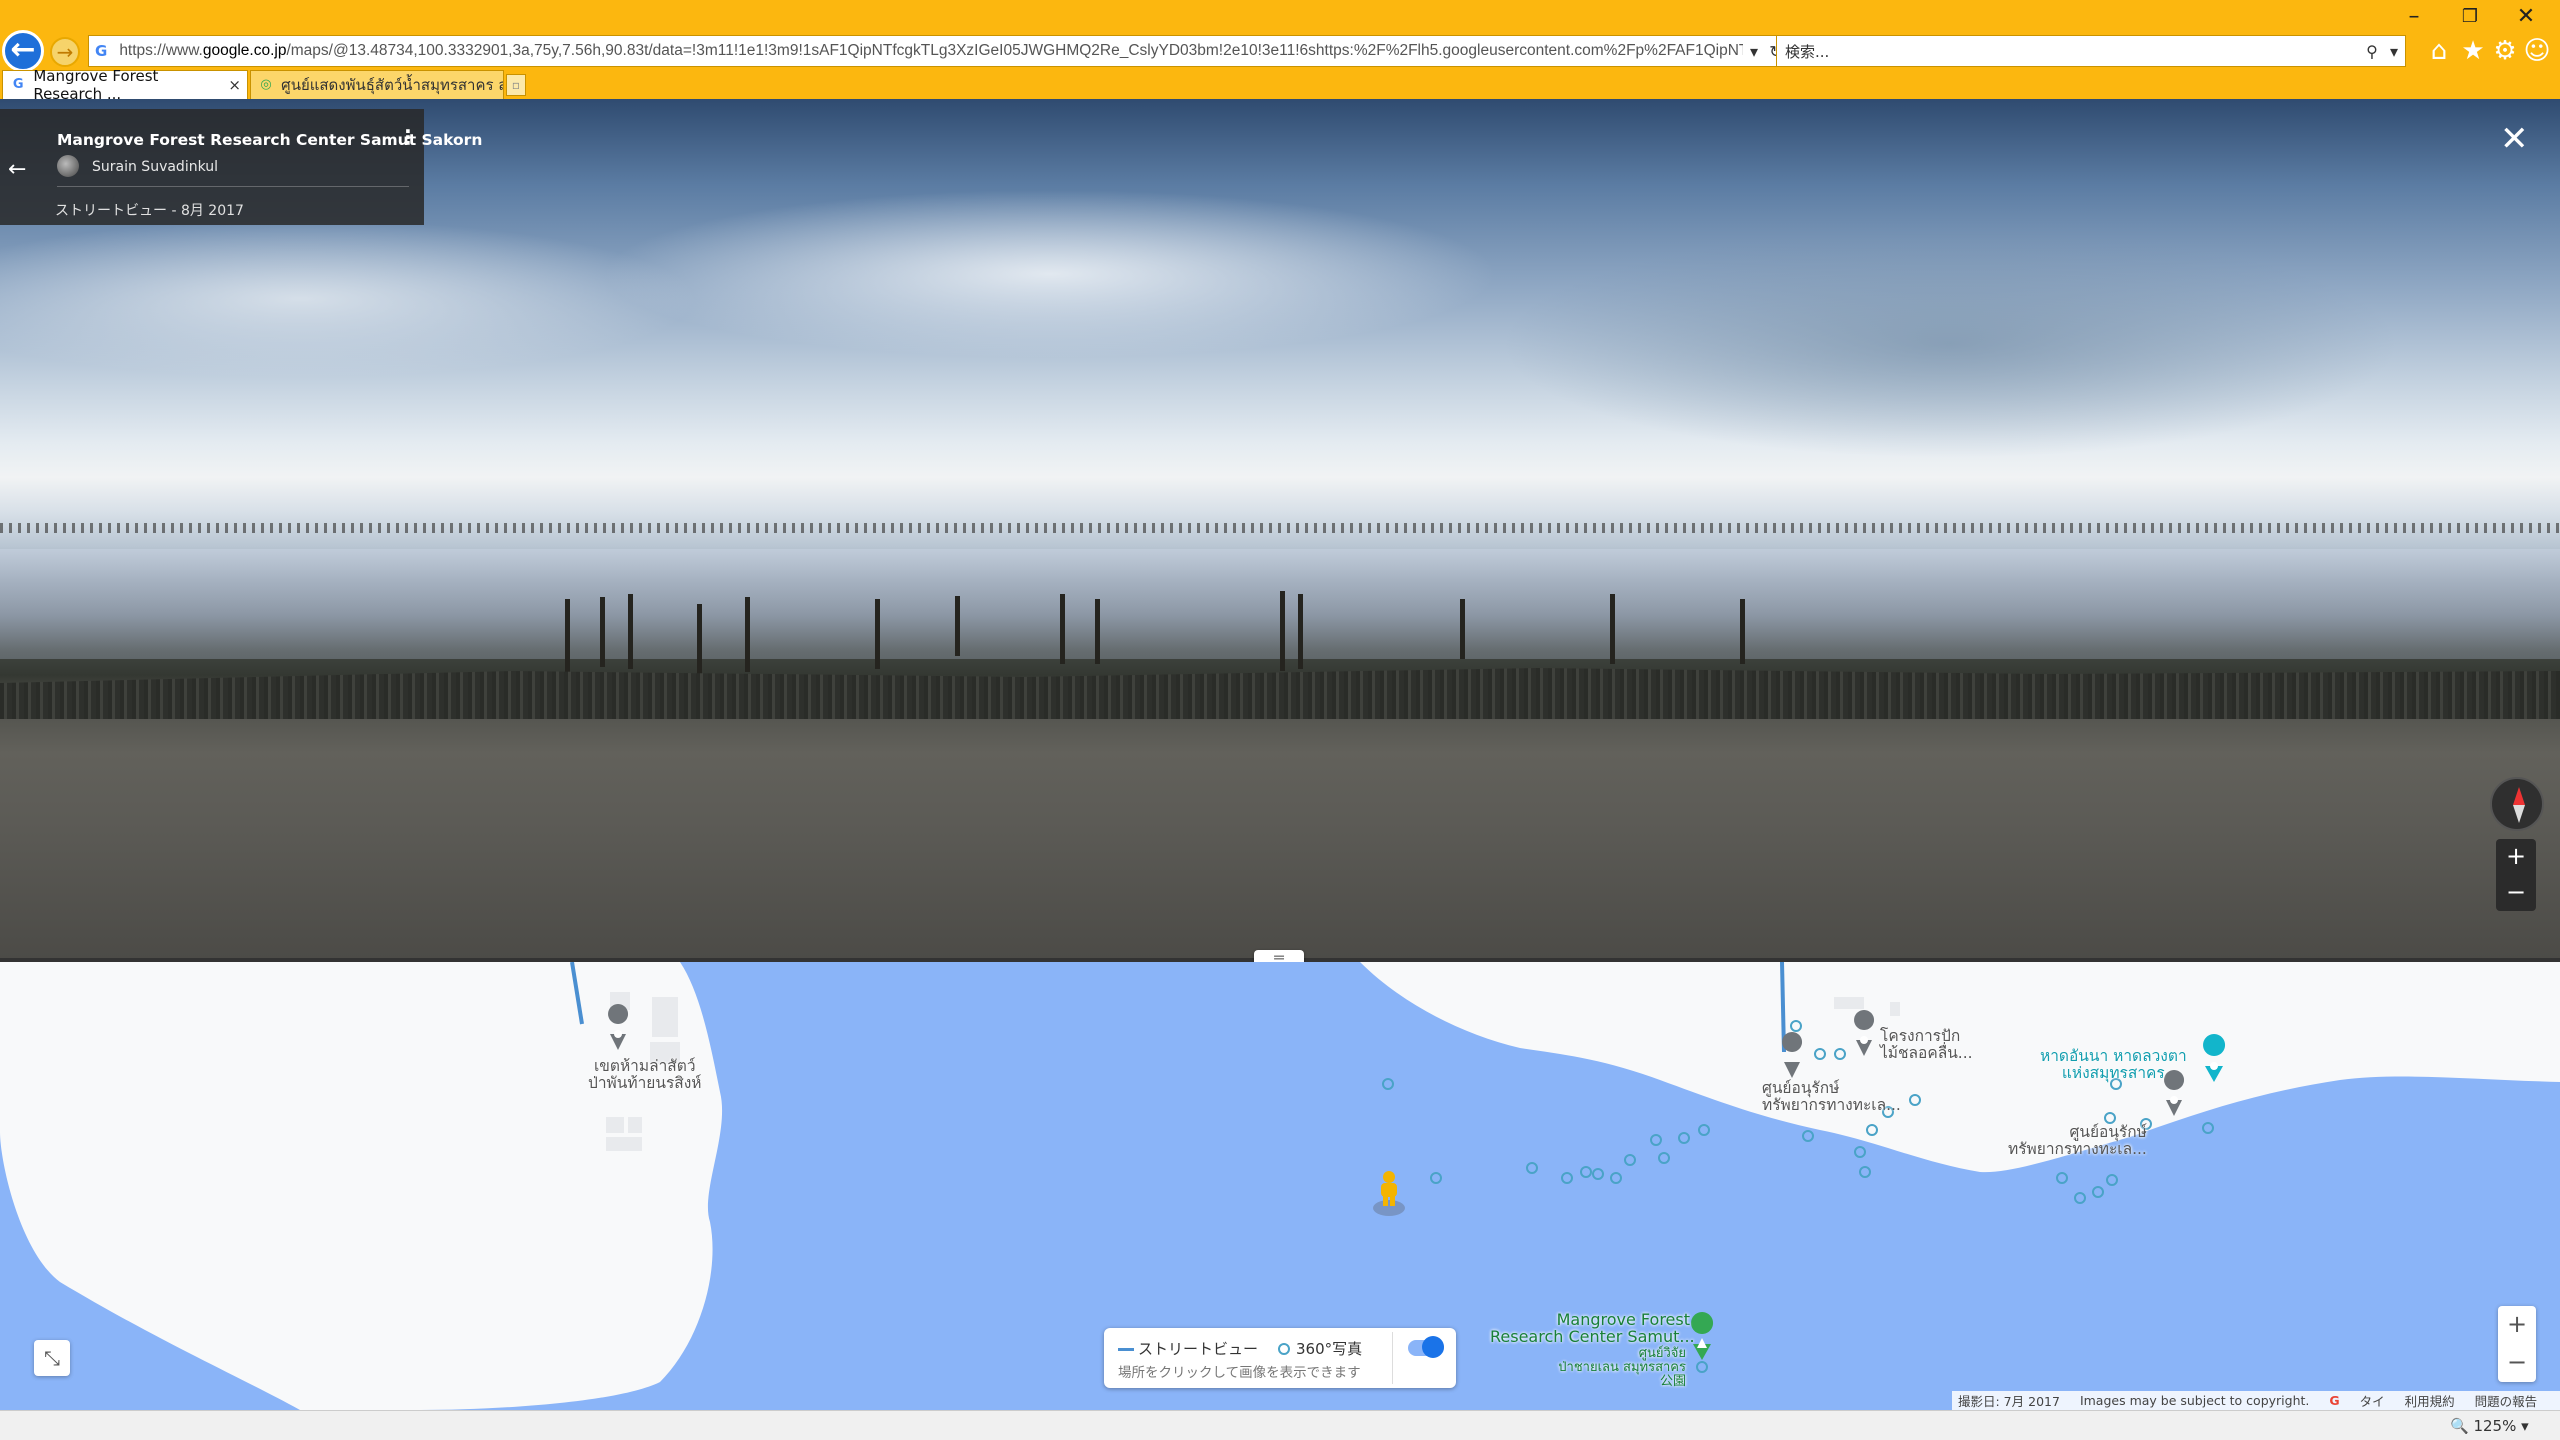  I want to click on close-street-view-icon: ✕, so click(2514, 139).